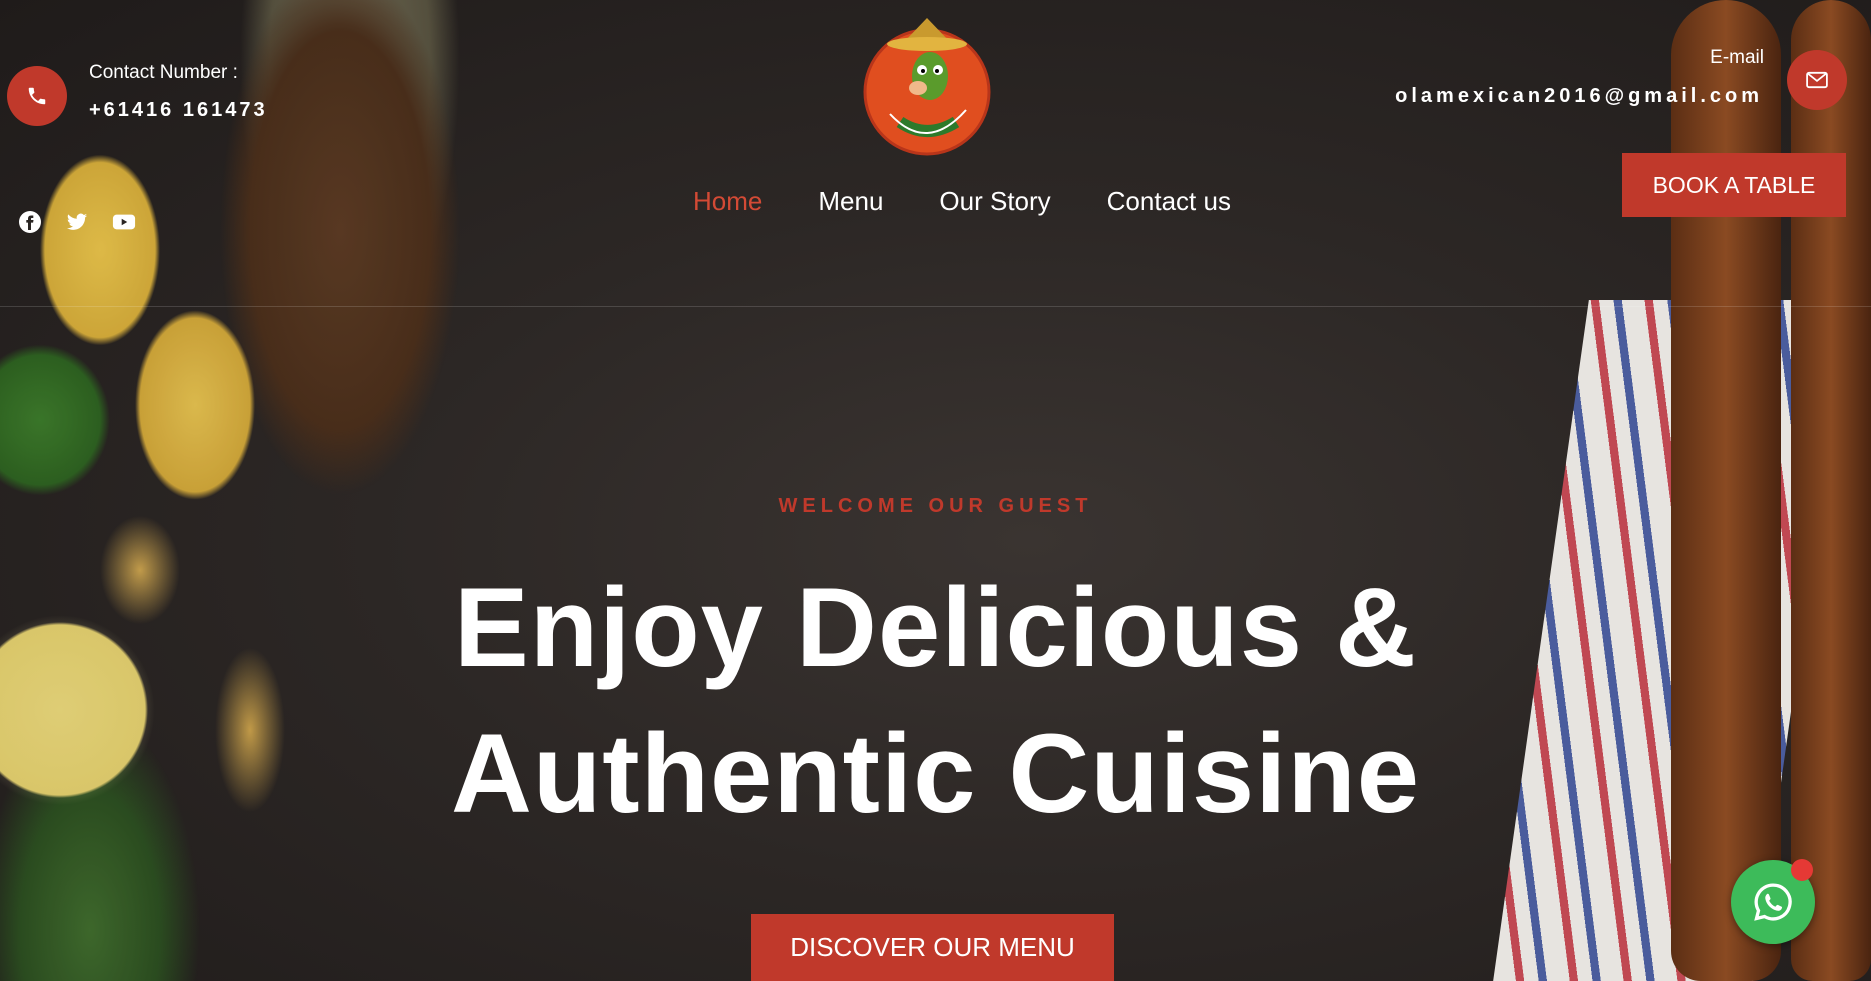 The image size is (1871, 981). What do you see at coordinates (178, 110) in the screenshot?
I see `contact-phone-value: +61416 161473` at bounding box center [178, 110].